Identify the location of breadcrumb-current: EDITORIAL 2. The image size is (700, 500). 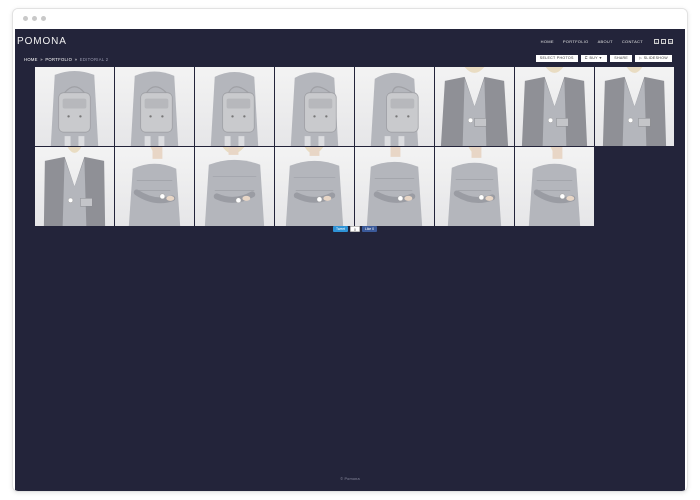
(94, 59).